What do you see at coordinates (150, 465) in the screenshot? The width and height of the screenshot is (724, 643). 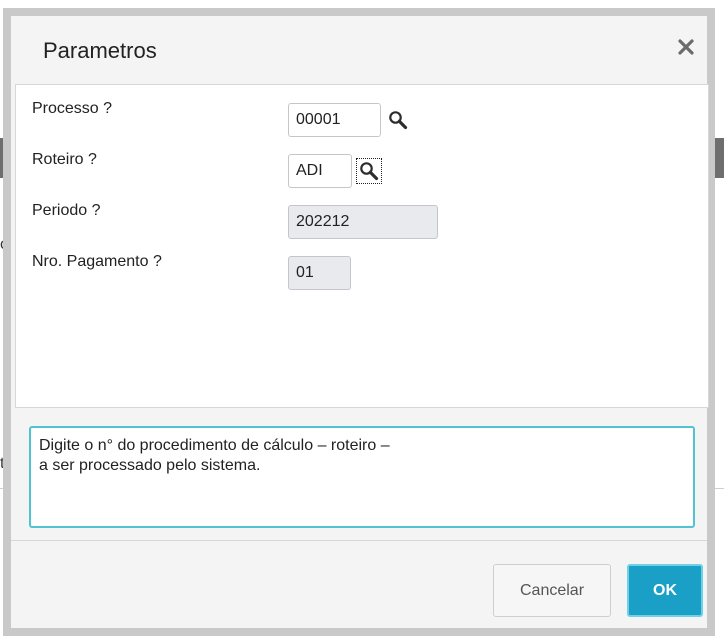 I see `help-text-line: a ser processado pelo sistema.` at bounding box center [150, 465].